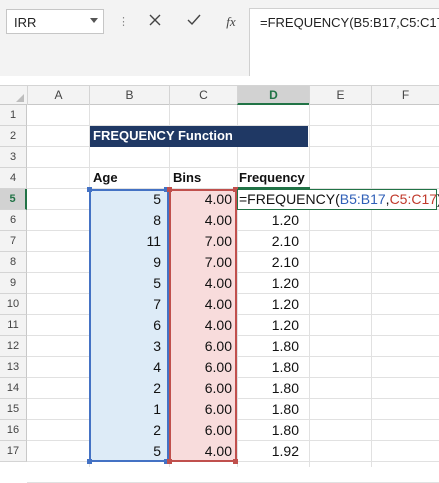 Image resolution: width=439 pixels, height=483 pixels. Describe the element at coordinates (340, 95) in the screenshot. I see `column-header-e: E` at that location.